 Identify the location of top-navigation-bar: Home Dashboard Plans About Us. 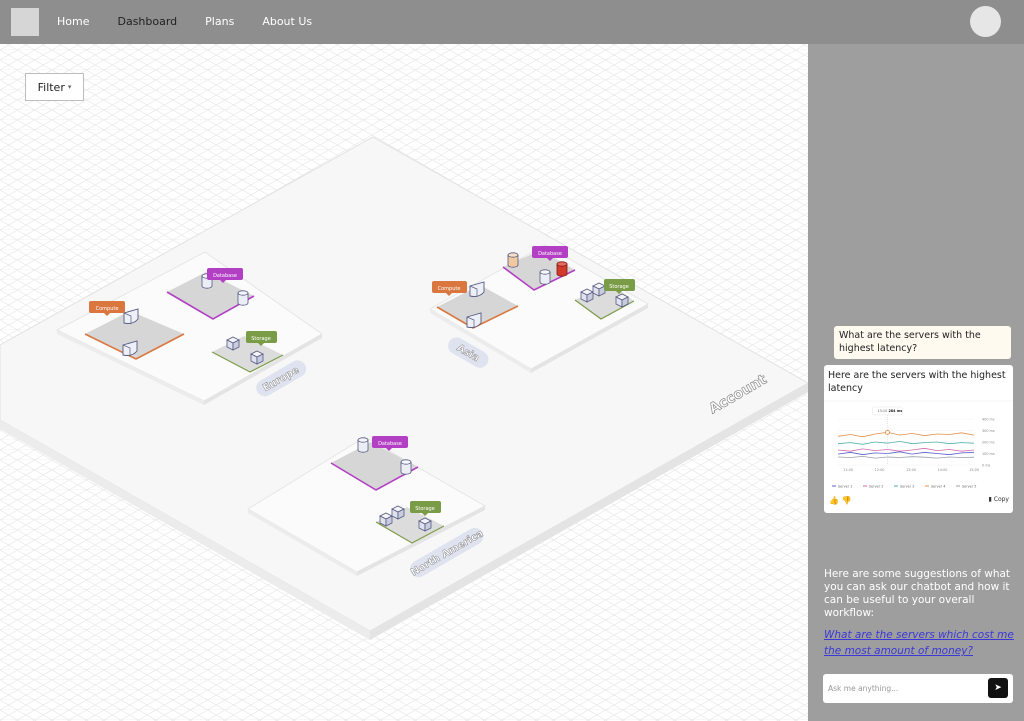
(512, 22).